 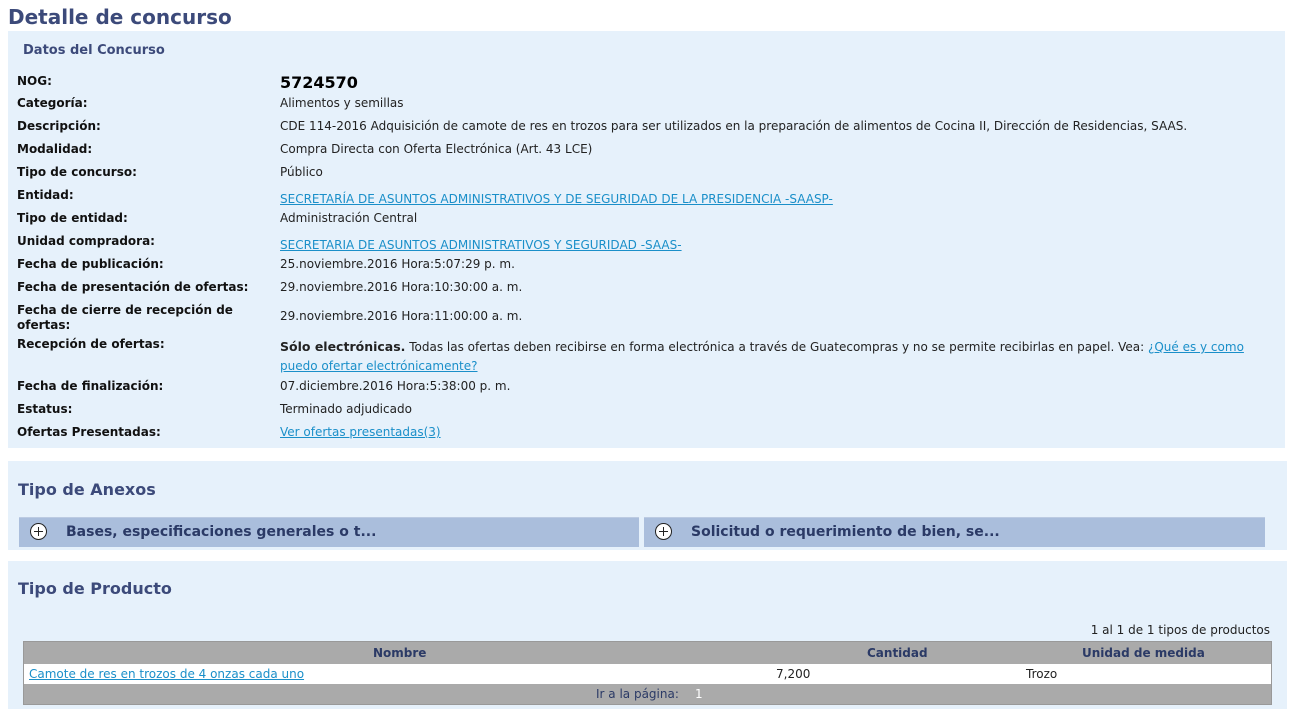 I want to click on fecha-publicacion-label: Fecha de publicación:, so click(x=90, y=264).